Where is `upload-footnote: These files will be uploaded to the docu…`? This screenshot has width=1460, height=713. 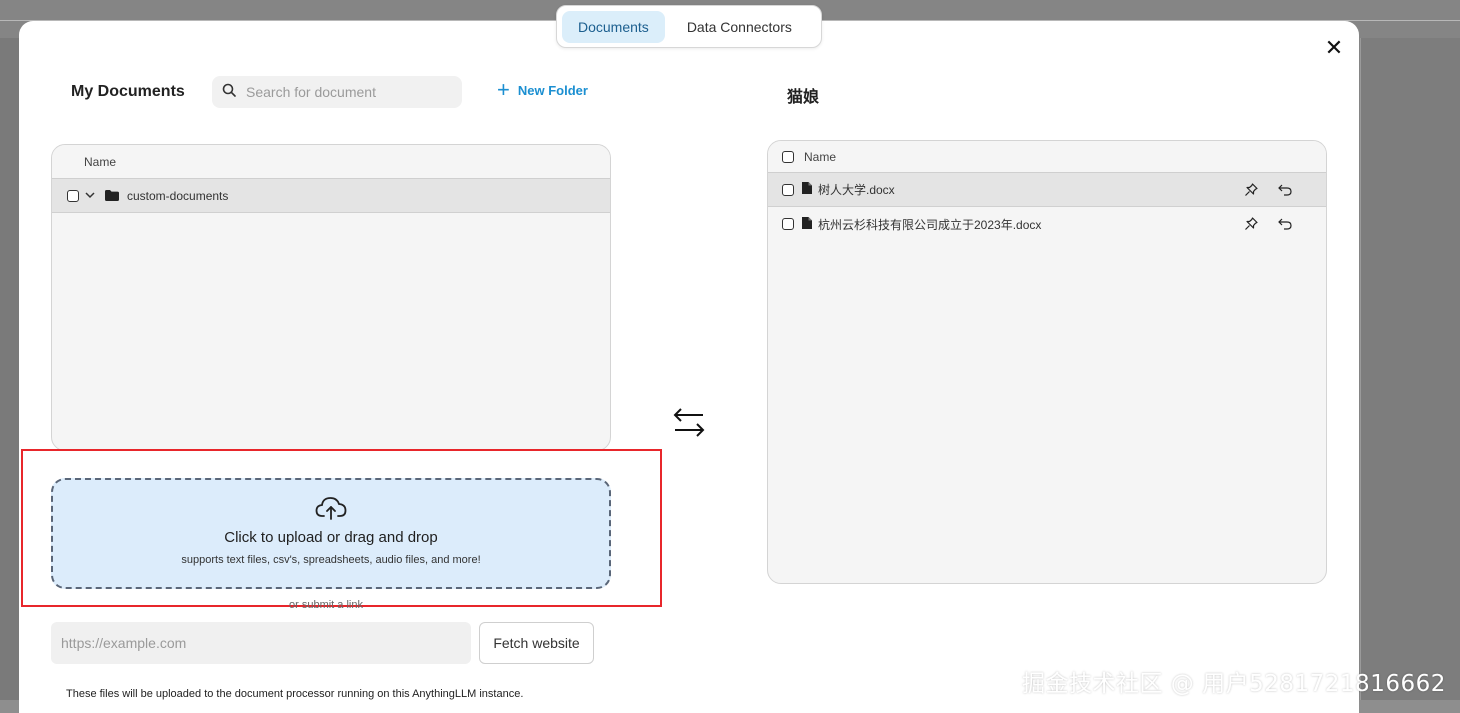
upload-footnote: These files will be uploaded to the docu… is located at coordinates (295, 694).